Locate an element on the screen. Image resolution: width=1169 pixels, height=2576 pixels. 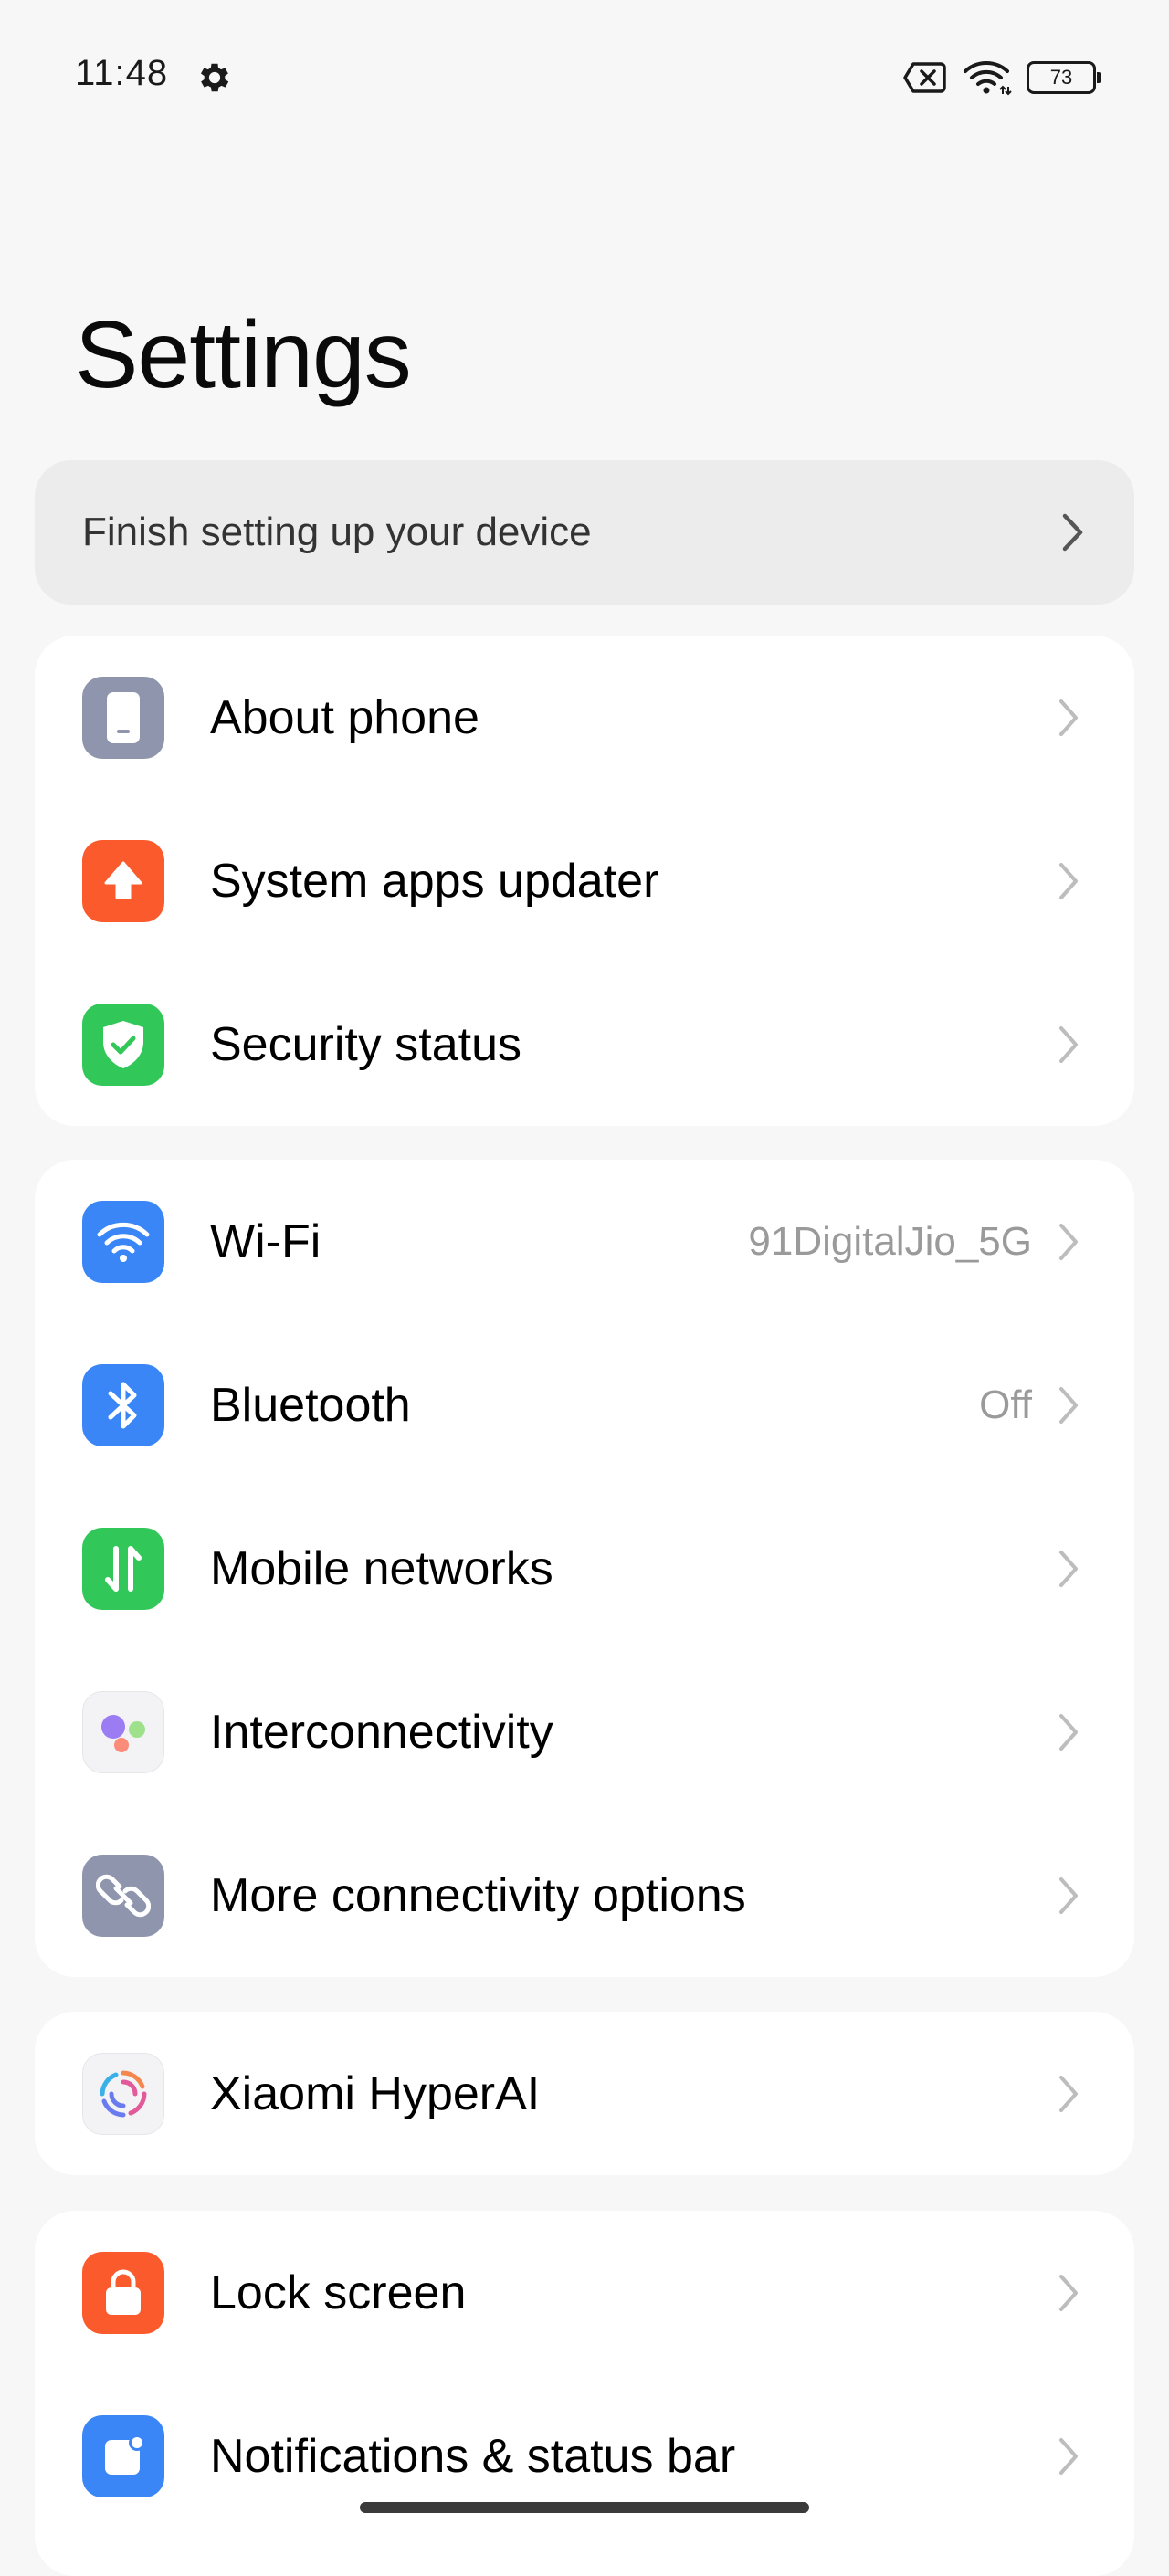
mobile-data-icon is located at coordinates (123, 1568).